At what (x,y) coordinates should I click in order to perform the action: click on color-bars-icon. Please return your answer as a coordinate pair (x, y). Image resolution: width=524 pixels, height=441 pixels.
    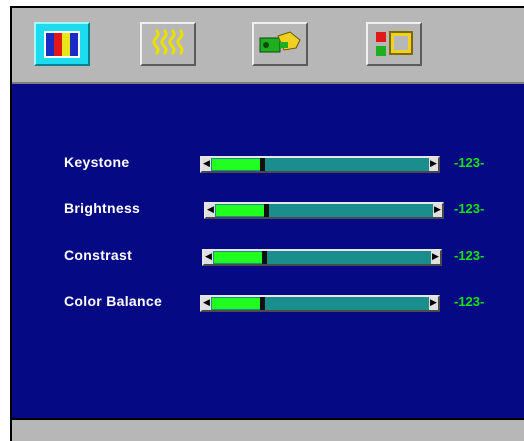
    Looking at the image, I should click on (62, 44).